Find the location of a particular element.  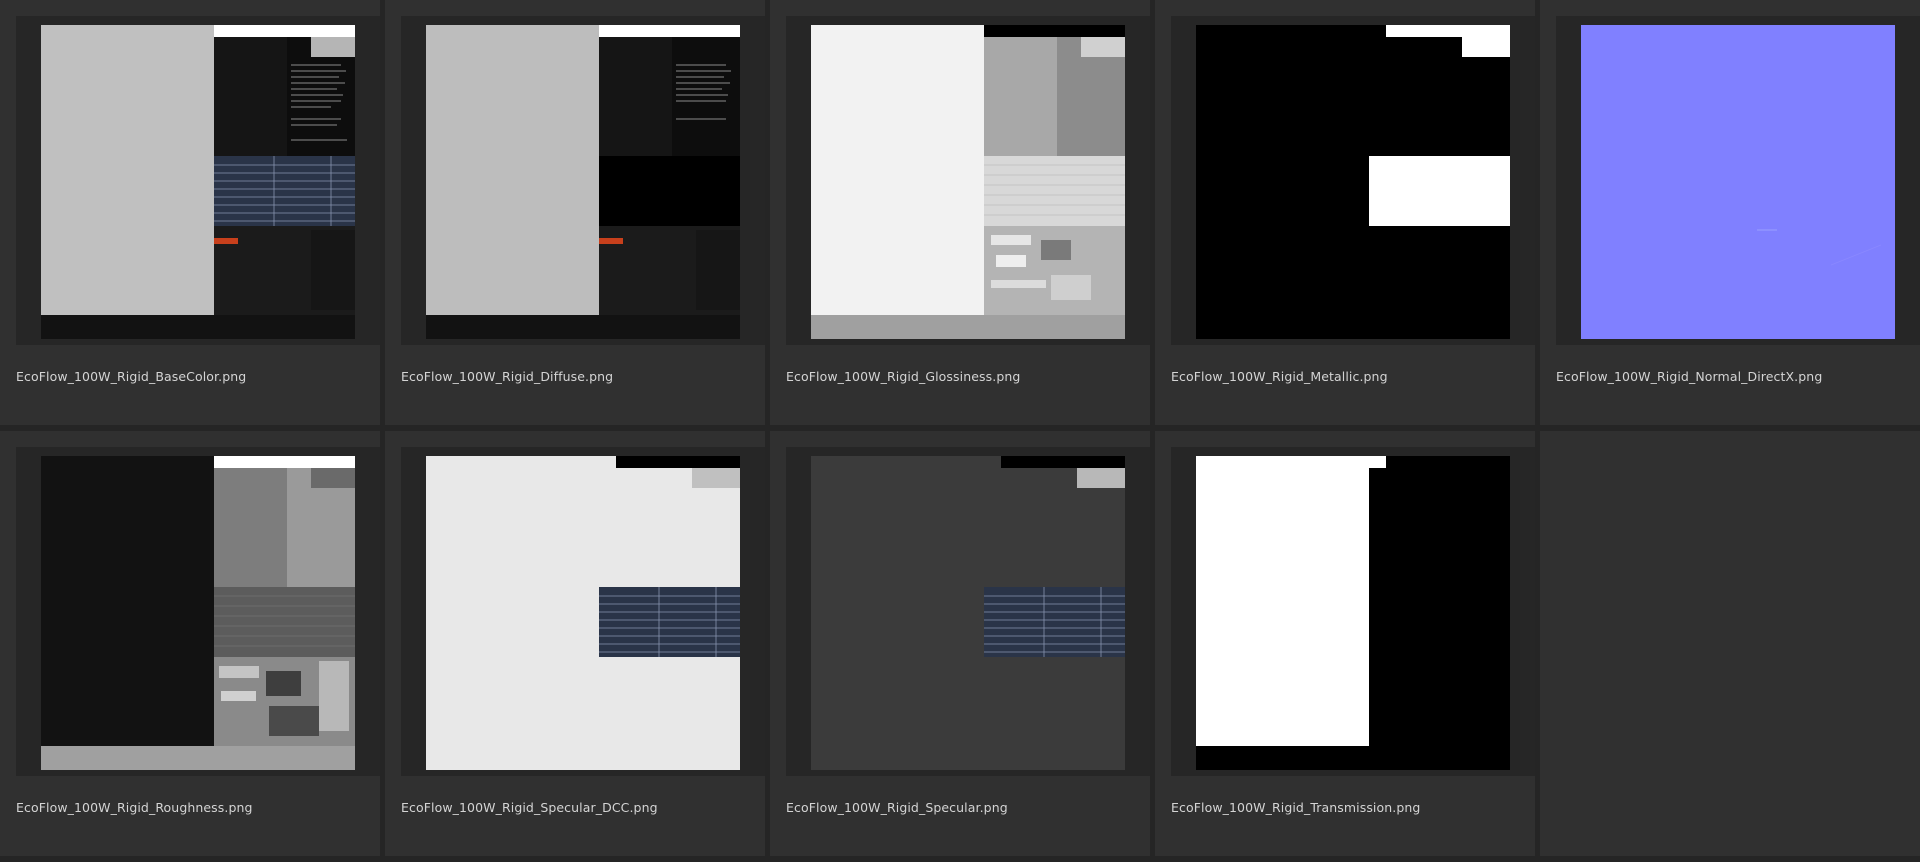

diffuse-preview is located at coordinates (583, 182).